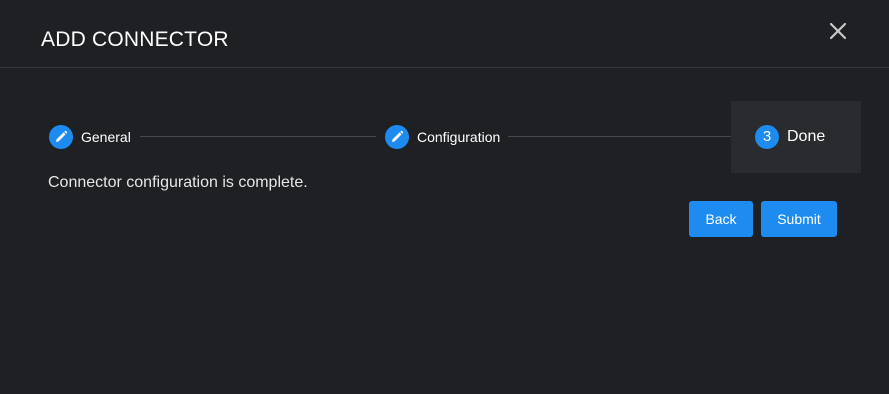 This screenshot has height=394, width=889. Describe the element at coordinates (721, 219) in the screenshot. I see `back-button: Back` at that location.